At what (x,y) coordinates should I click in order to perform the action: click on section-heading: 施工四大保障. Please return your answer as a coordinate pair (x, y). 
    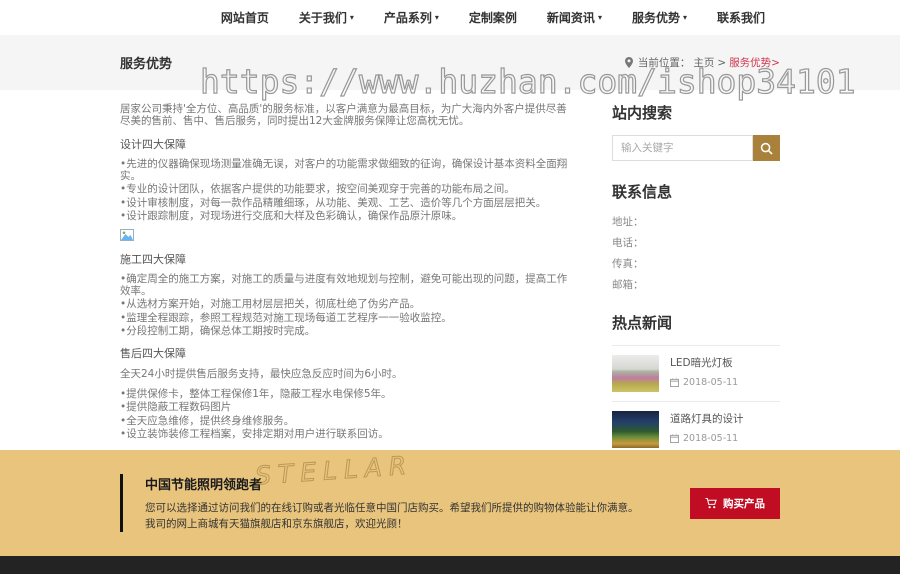
    Looking at the image, I should click on (153, 259).